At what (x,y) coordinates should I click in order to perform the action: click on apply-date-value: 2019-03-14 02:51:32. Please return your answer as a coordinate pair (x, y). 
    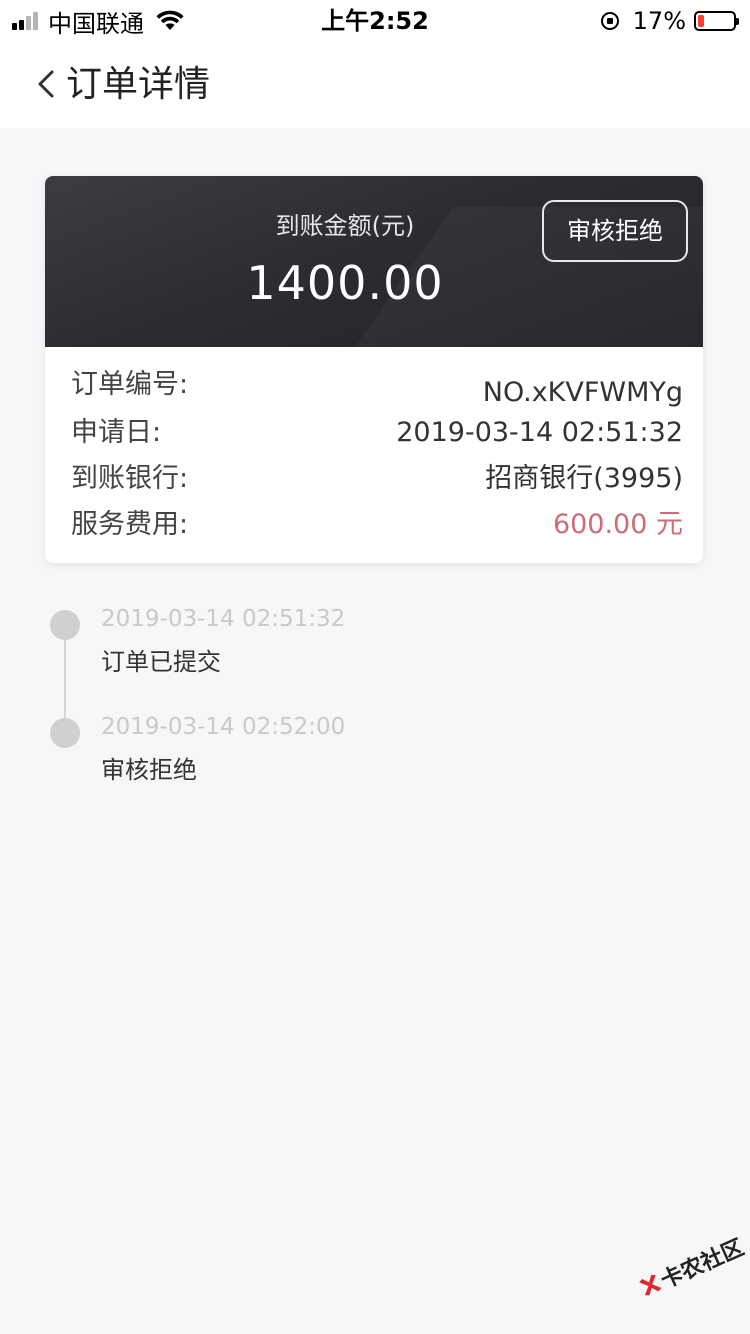
    Looking at the image, I should click on (539, 432).